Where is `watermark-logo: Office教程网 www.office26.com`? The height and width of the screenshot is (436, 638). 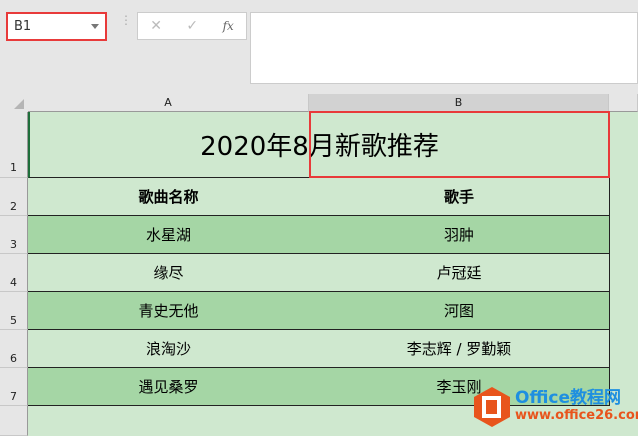 watermark-logo: Office教程网 www.office26.com is located at coordinates (555, 407).